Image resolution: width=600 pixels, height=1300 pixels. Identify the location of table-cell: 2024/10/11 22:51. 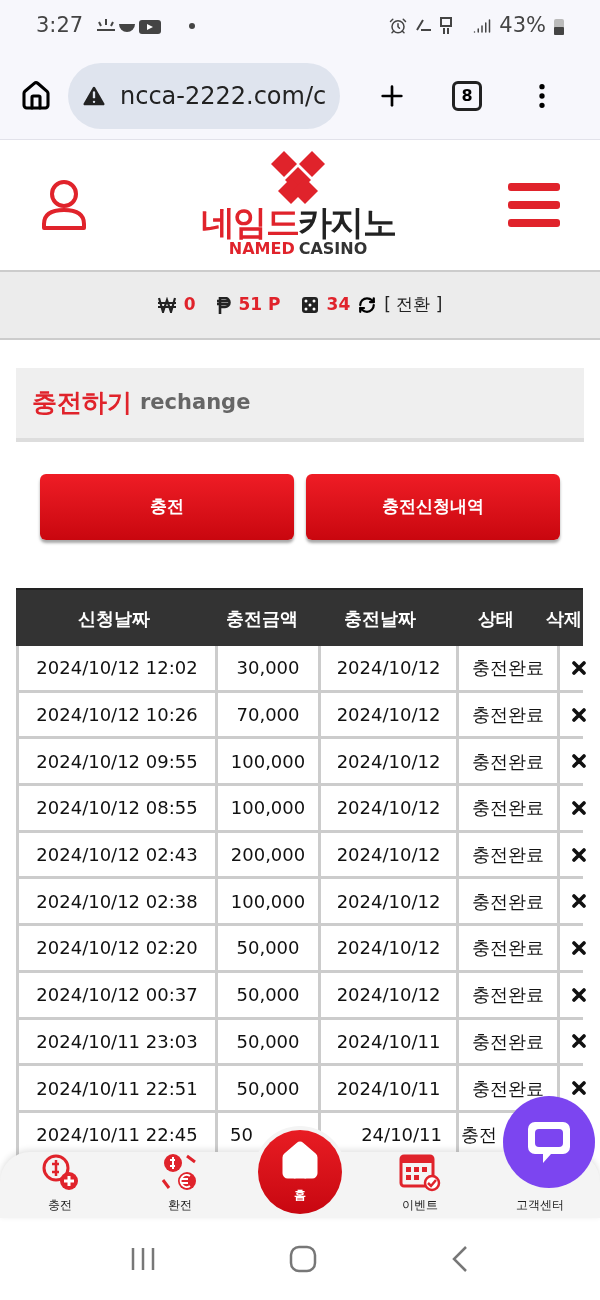
(117, 1088).